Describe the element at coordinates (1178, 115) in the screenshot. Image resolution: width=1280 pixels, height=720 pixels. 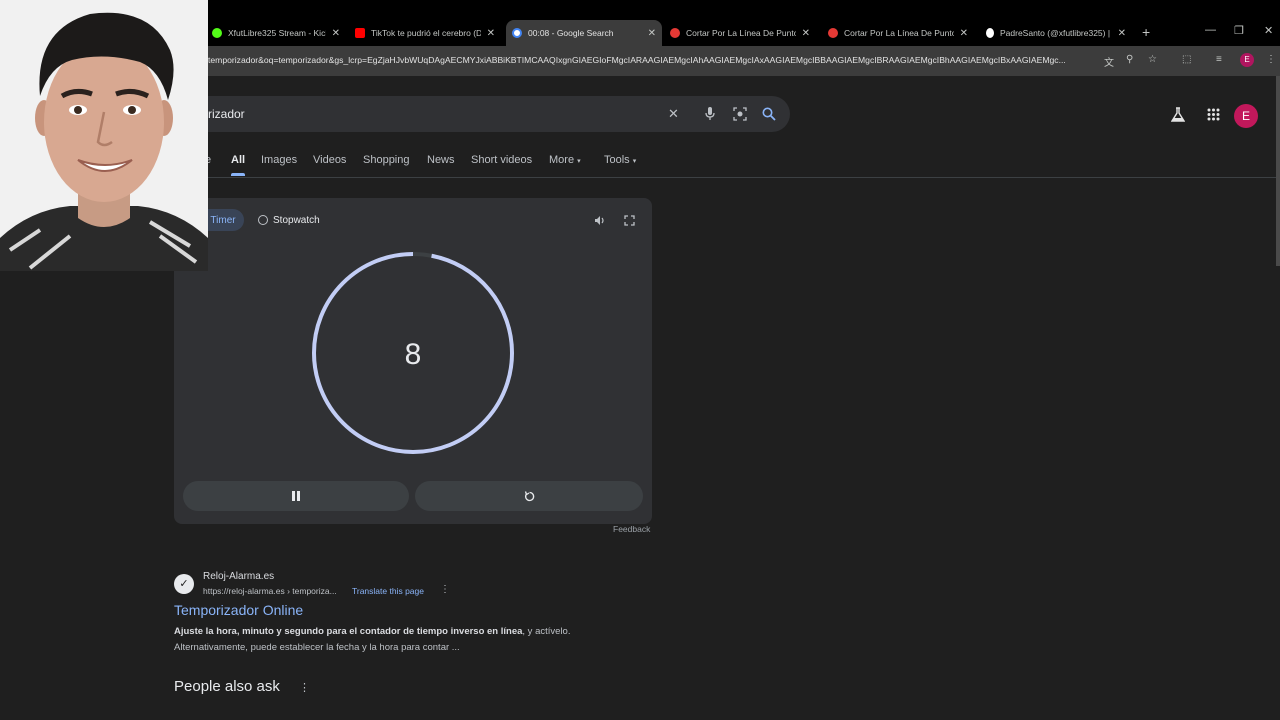
I see `labs-flask-icon` at that location.